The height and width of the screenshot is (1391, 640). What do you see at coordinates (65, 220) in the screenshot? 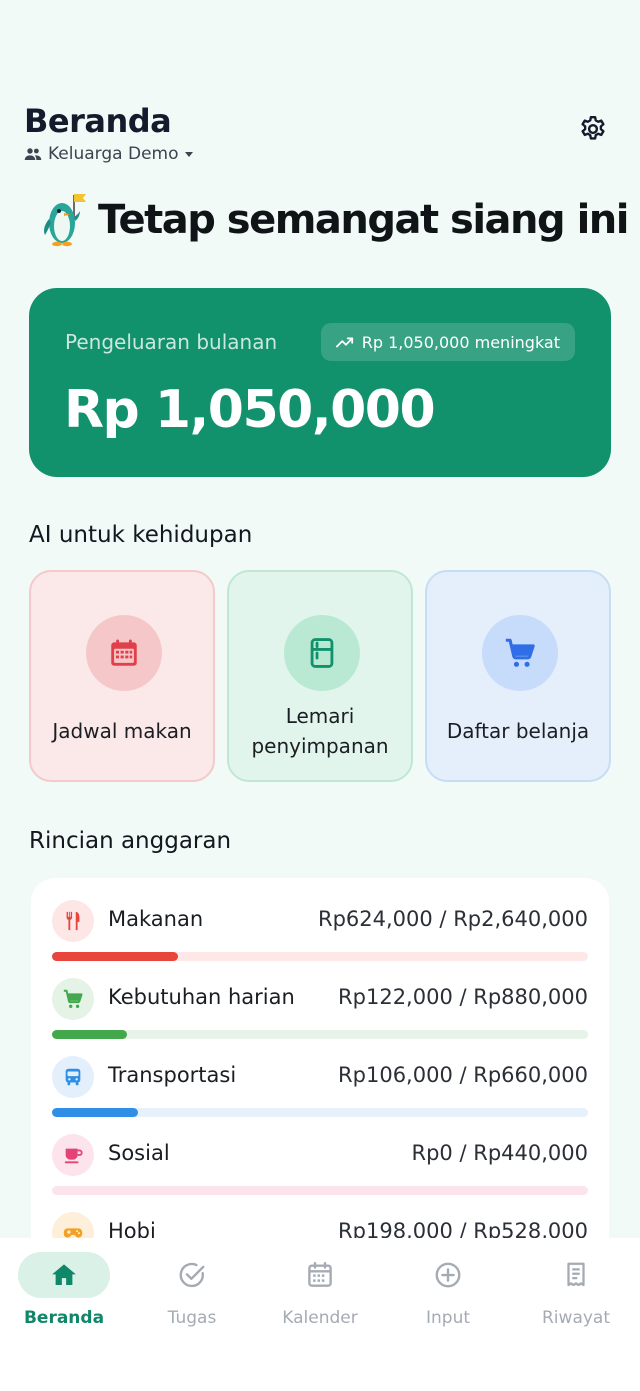
I see `mascot-penguin-icon` at bounding box center [65, 220].